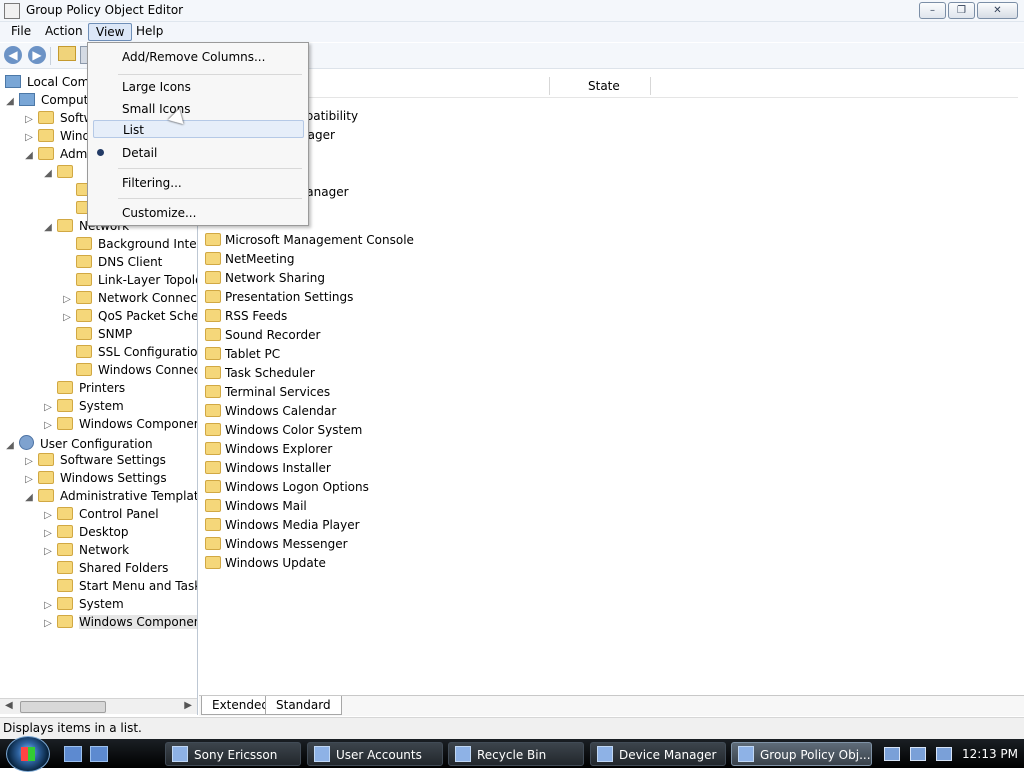  What do you see at coordinates (249, 259) in the screenshot?
I see `list-item: NetMeeting` at bounding box center [249, 259].